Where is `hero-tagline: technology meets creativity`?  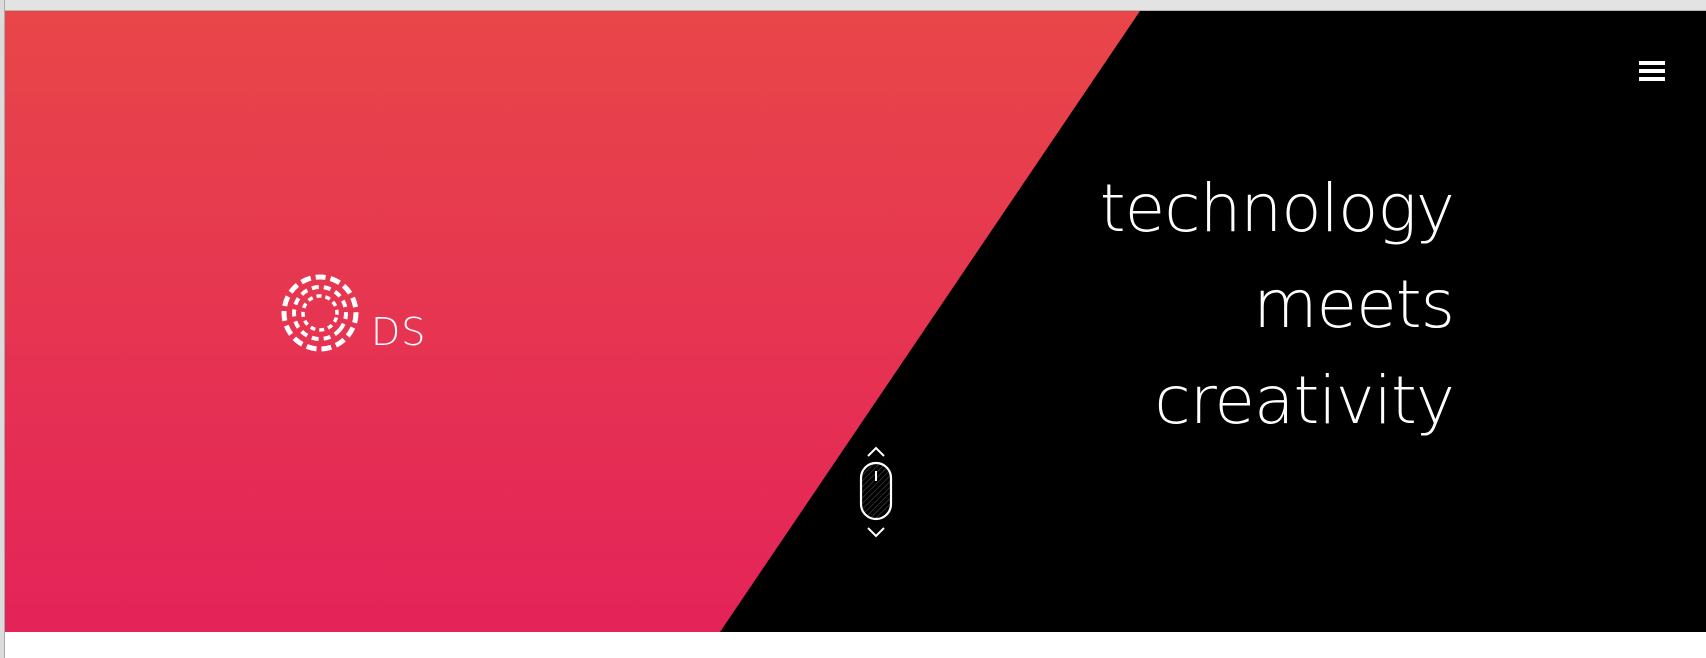 hero-tagline: technology meets creativity is located at coordinates (1277, 305).